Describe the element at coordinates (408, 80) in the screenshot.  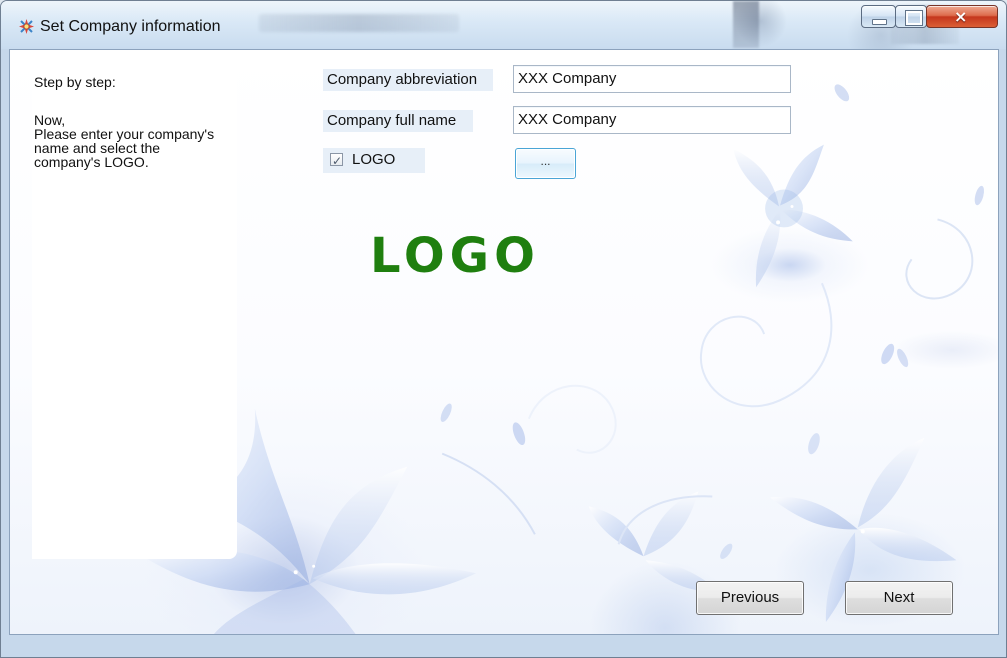
I see `company-abbreviation-label: Company abbreviation` at that location.